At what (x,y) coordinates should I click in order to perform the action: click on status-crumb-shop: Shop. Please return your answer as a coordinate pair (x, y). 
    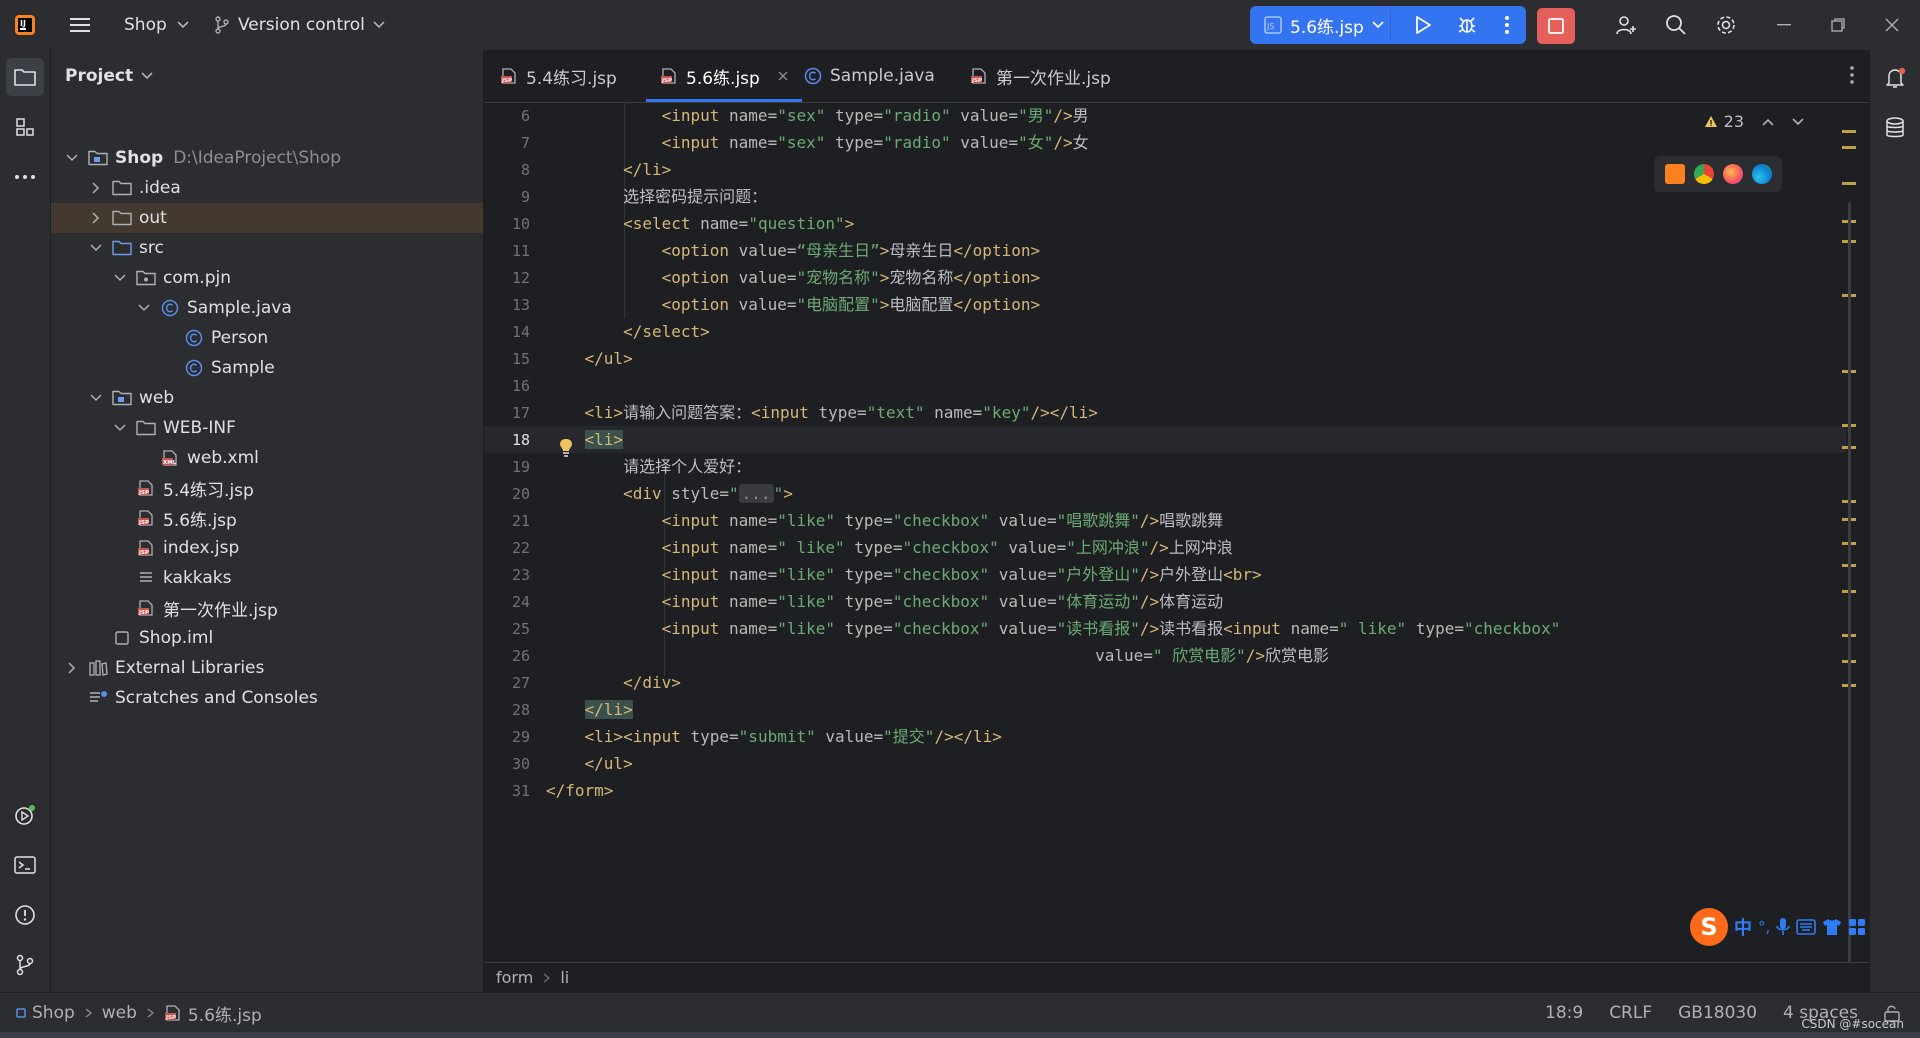
    Looking at the image, I should click on (45, 1013).